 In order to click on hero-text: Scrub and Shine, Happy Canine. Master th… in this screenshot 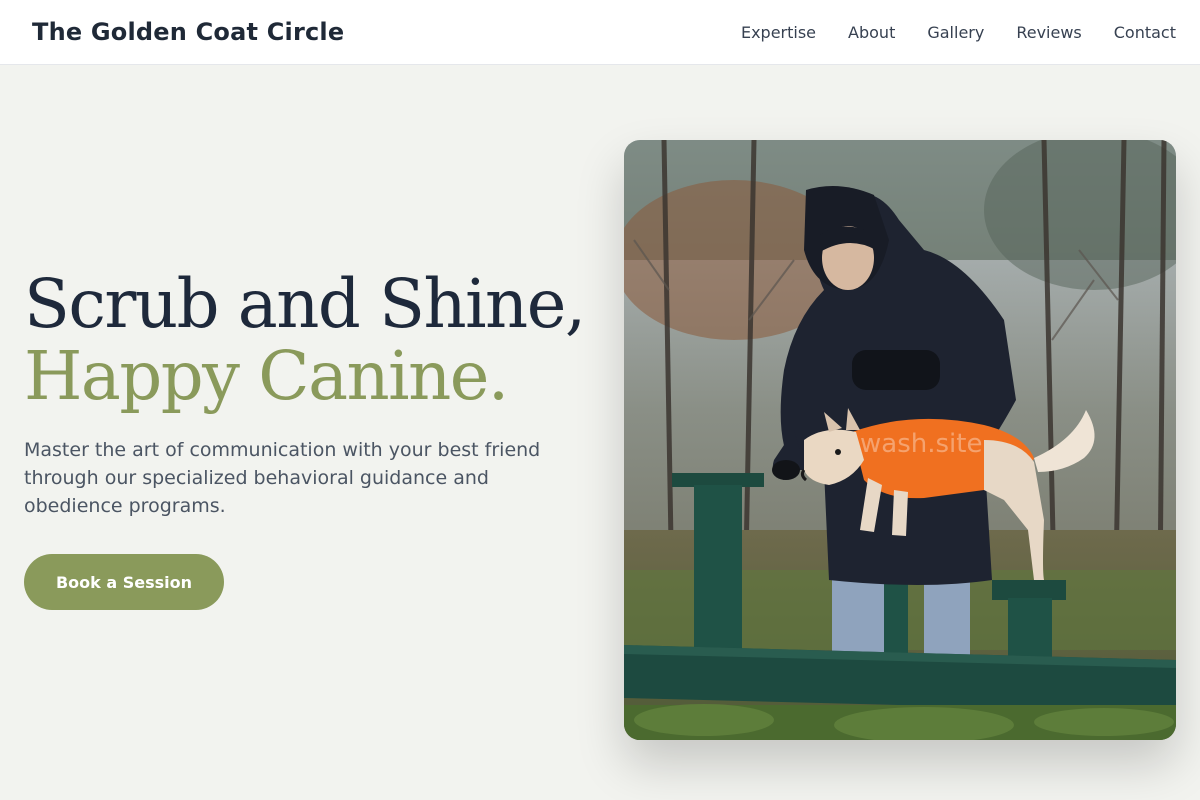, I will do `click(305, 392)`.